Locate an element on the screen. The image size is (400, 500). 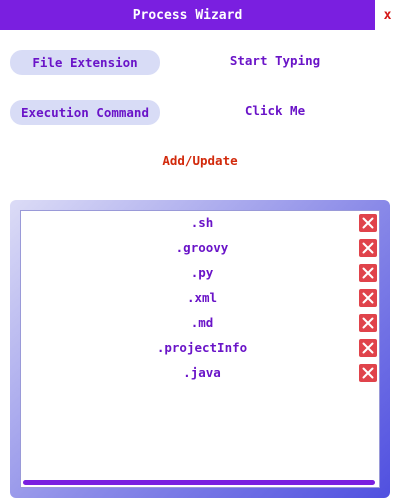
window-title: Process Wizard is located at coordinates (187, 15).